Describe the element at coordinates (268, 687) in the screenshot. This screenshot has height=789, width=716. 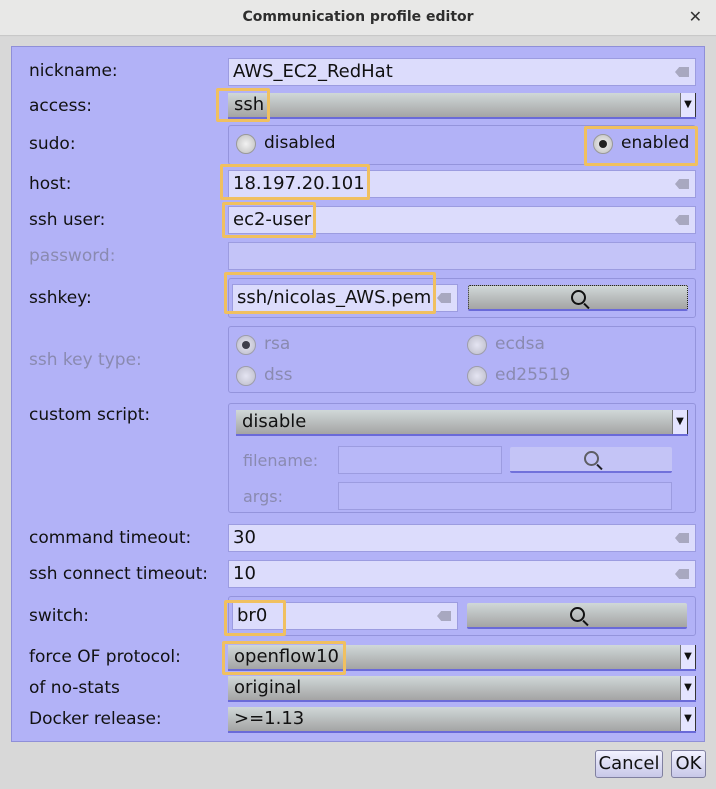
I see `of-no-stats-value: original` at that location.